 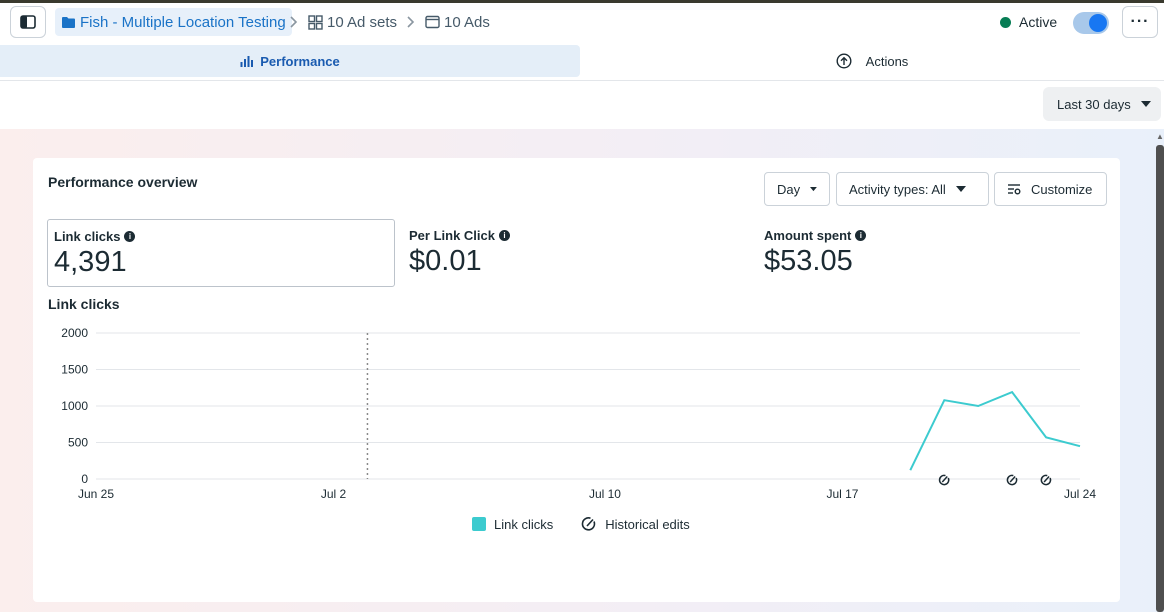 What do you see at coordinates (897, 189) in the screenshot?
I see `activity-types-label: Activity types: All` at bounding box center [897, 189].